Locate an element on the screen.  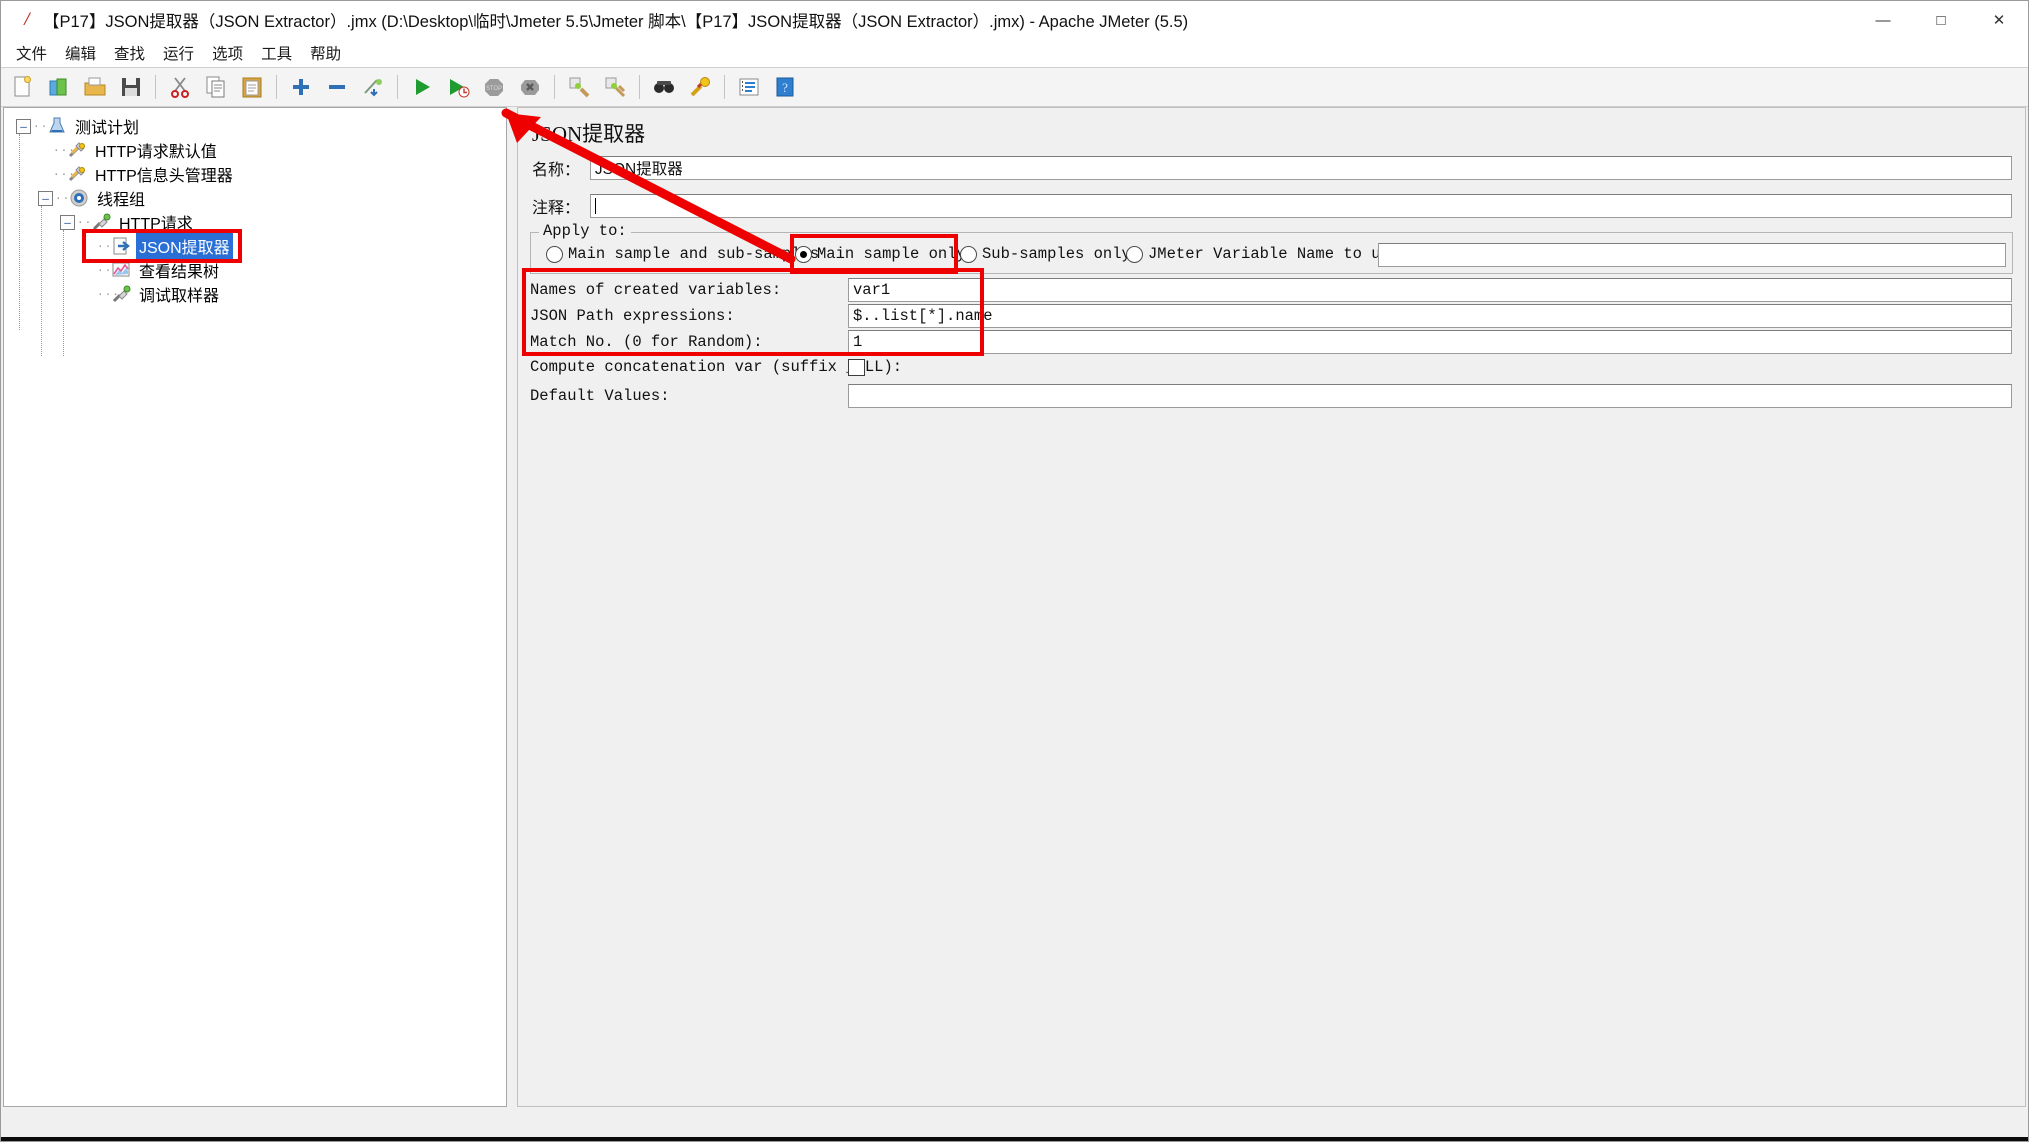
save-icon is located at coordinates (131, 87).